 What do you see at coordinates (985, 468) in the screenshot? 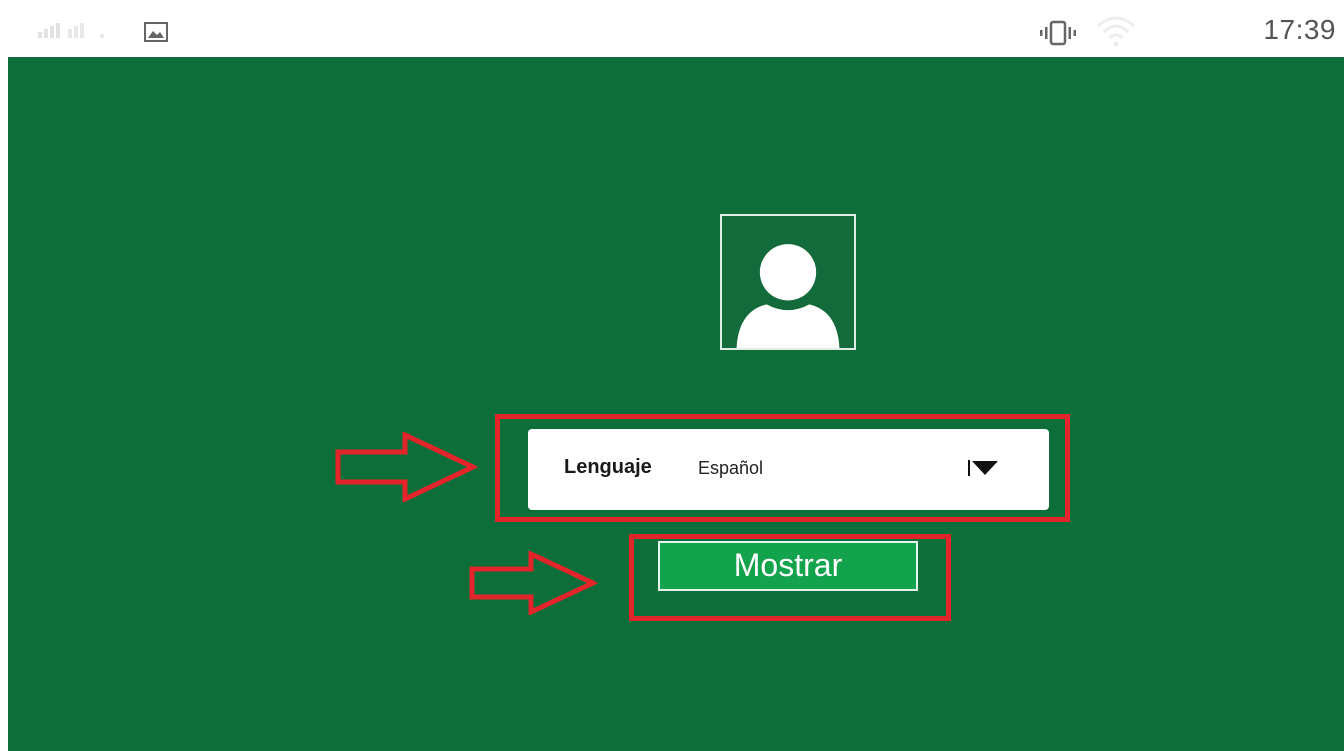
I see `triangle-down-icon` at bounding box center [985, 468].